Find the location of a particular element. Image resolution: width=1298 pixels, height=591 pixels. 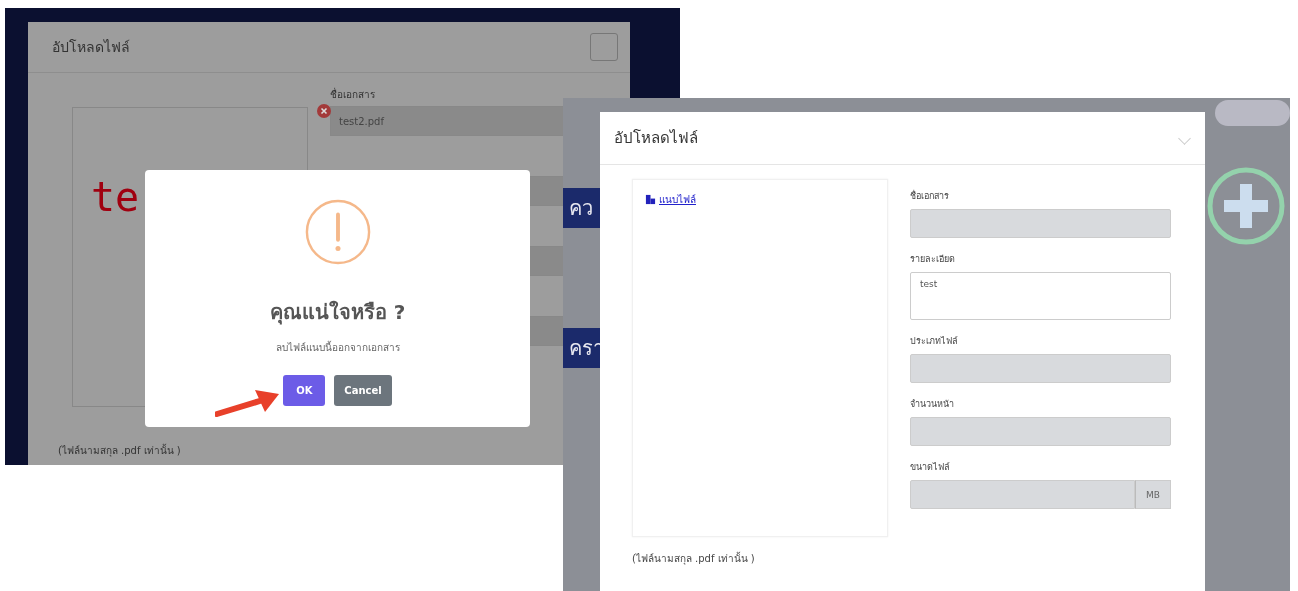

close-button is located at coordinates (604, 47).